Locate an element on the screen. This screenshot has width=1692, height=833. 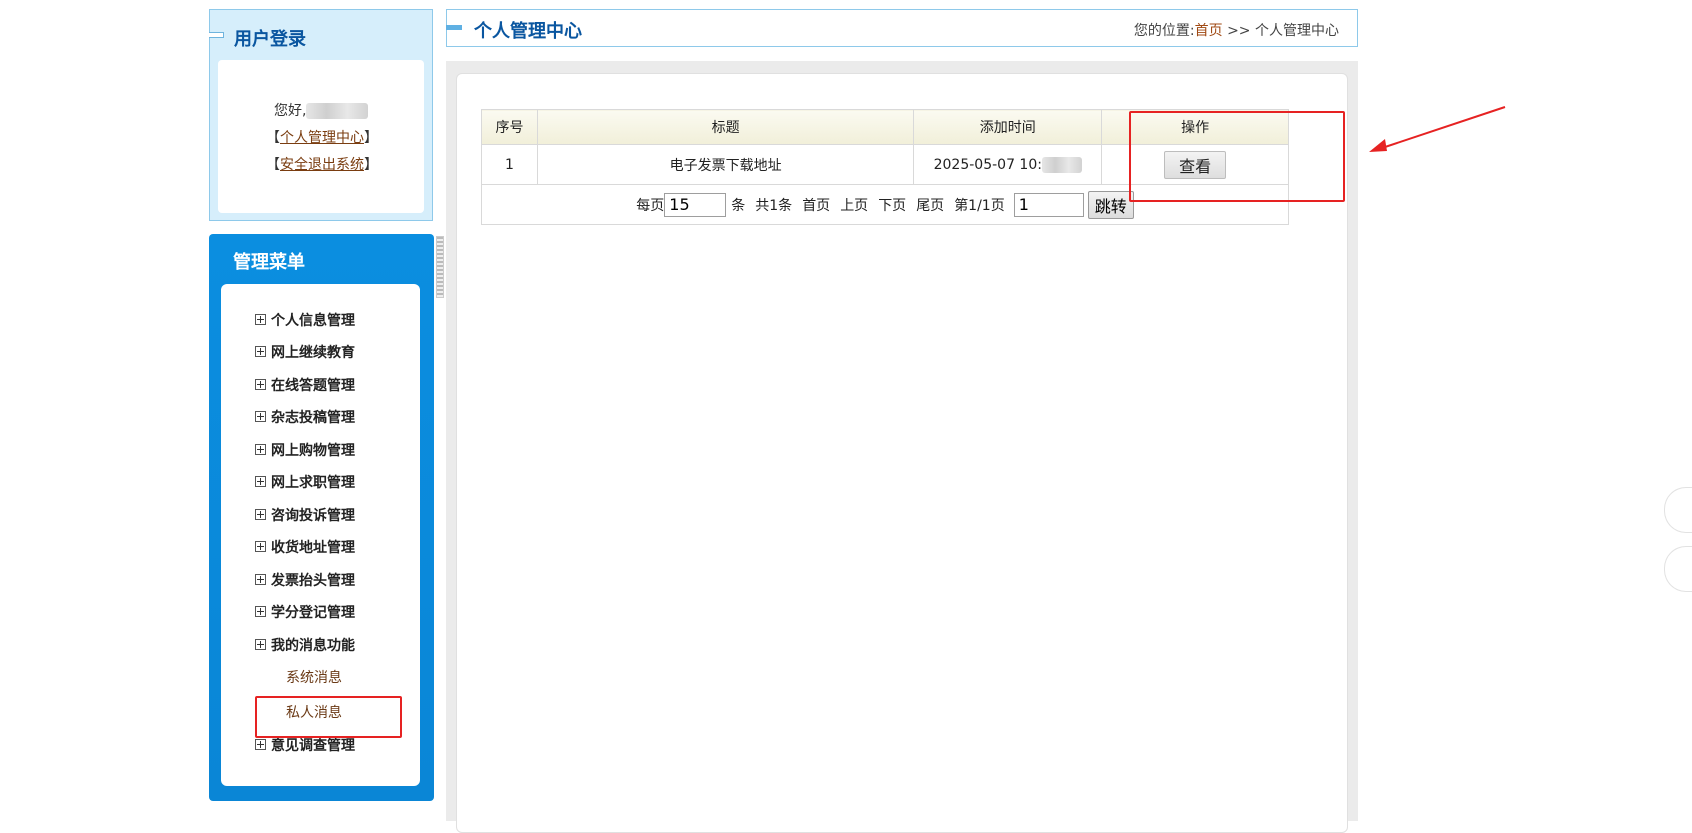
center-link-line: 【个人管理中心】 is located at coordinates (322, 137).